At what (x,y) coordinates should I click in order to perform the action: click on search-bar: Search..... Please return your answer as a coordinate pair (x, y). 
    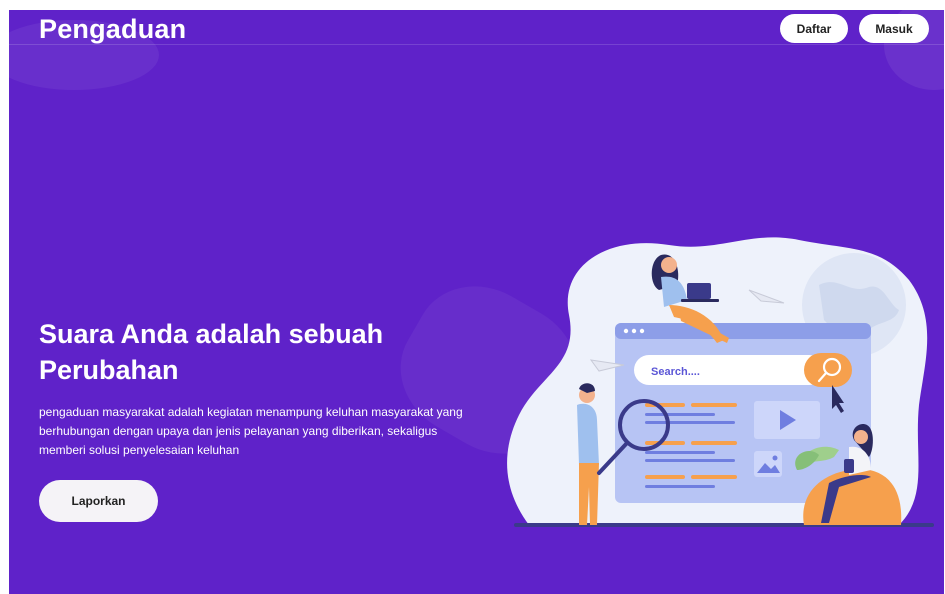
    Looking at the image, I should click on (743, 370).